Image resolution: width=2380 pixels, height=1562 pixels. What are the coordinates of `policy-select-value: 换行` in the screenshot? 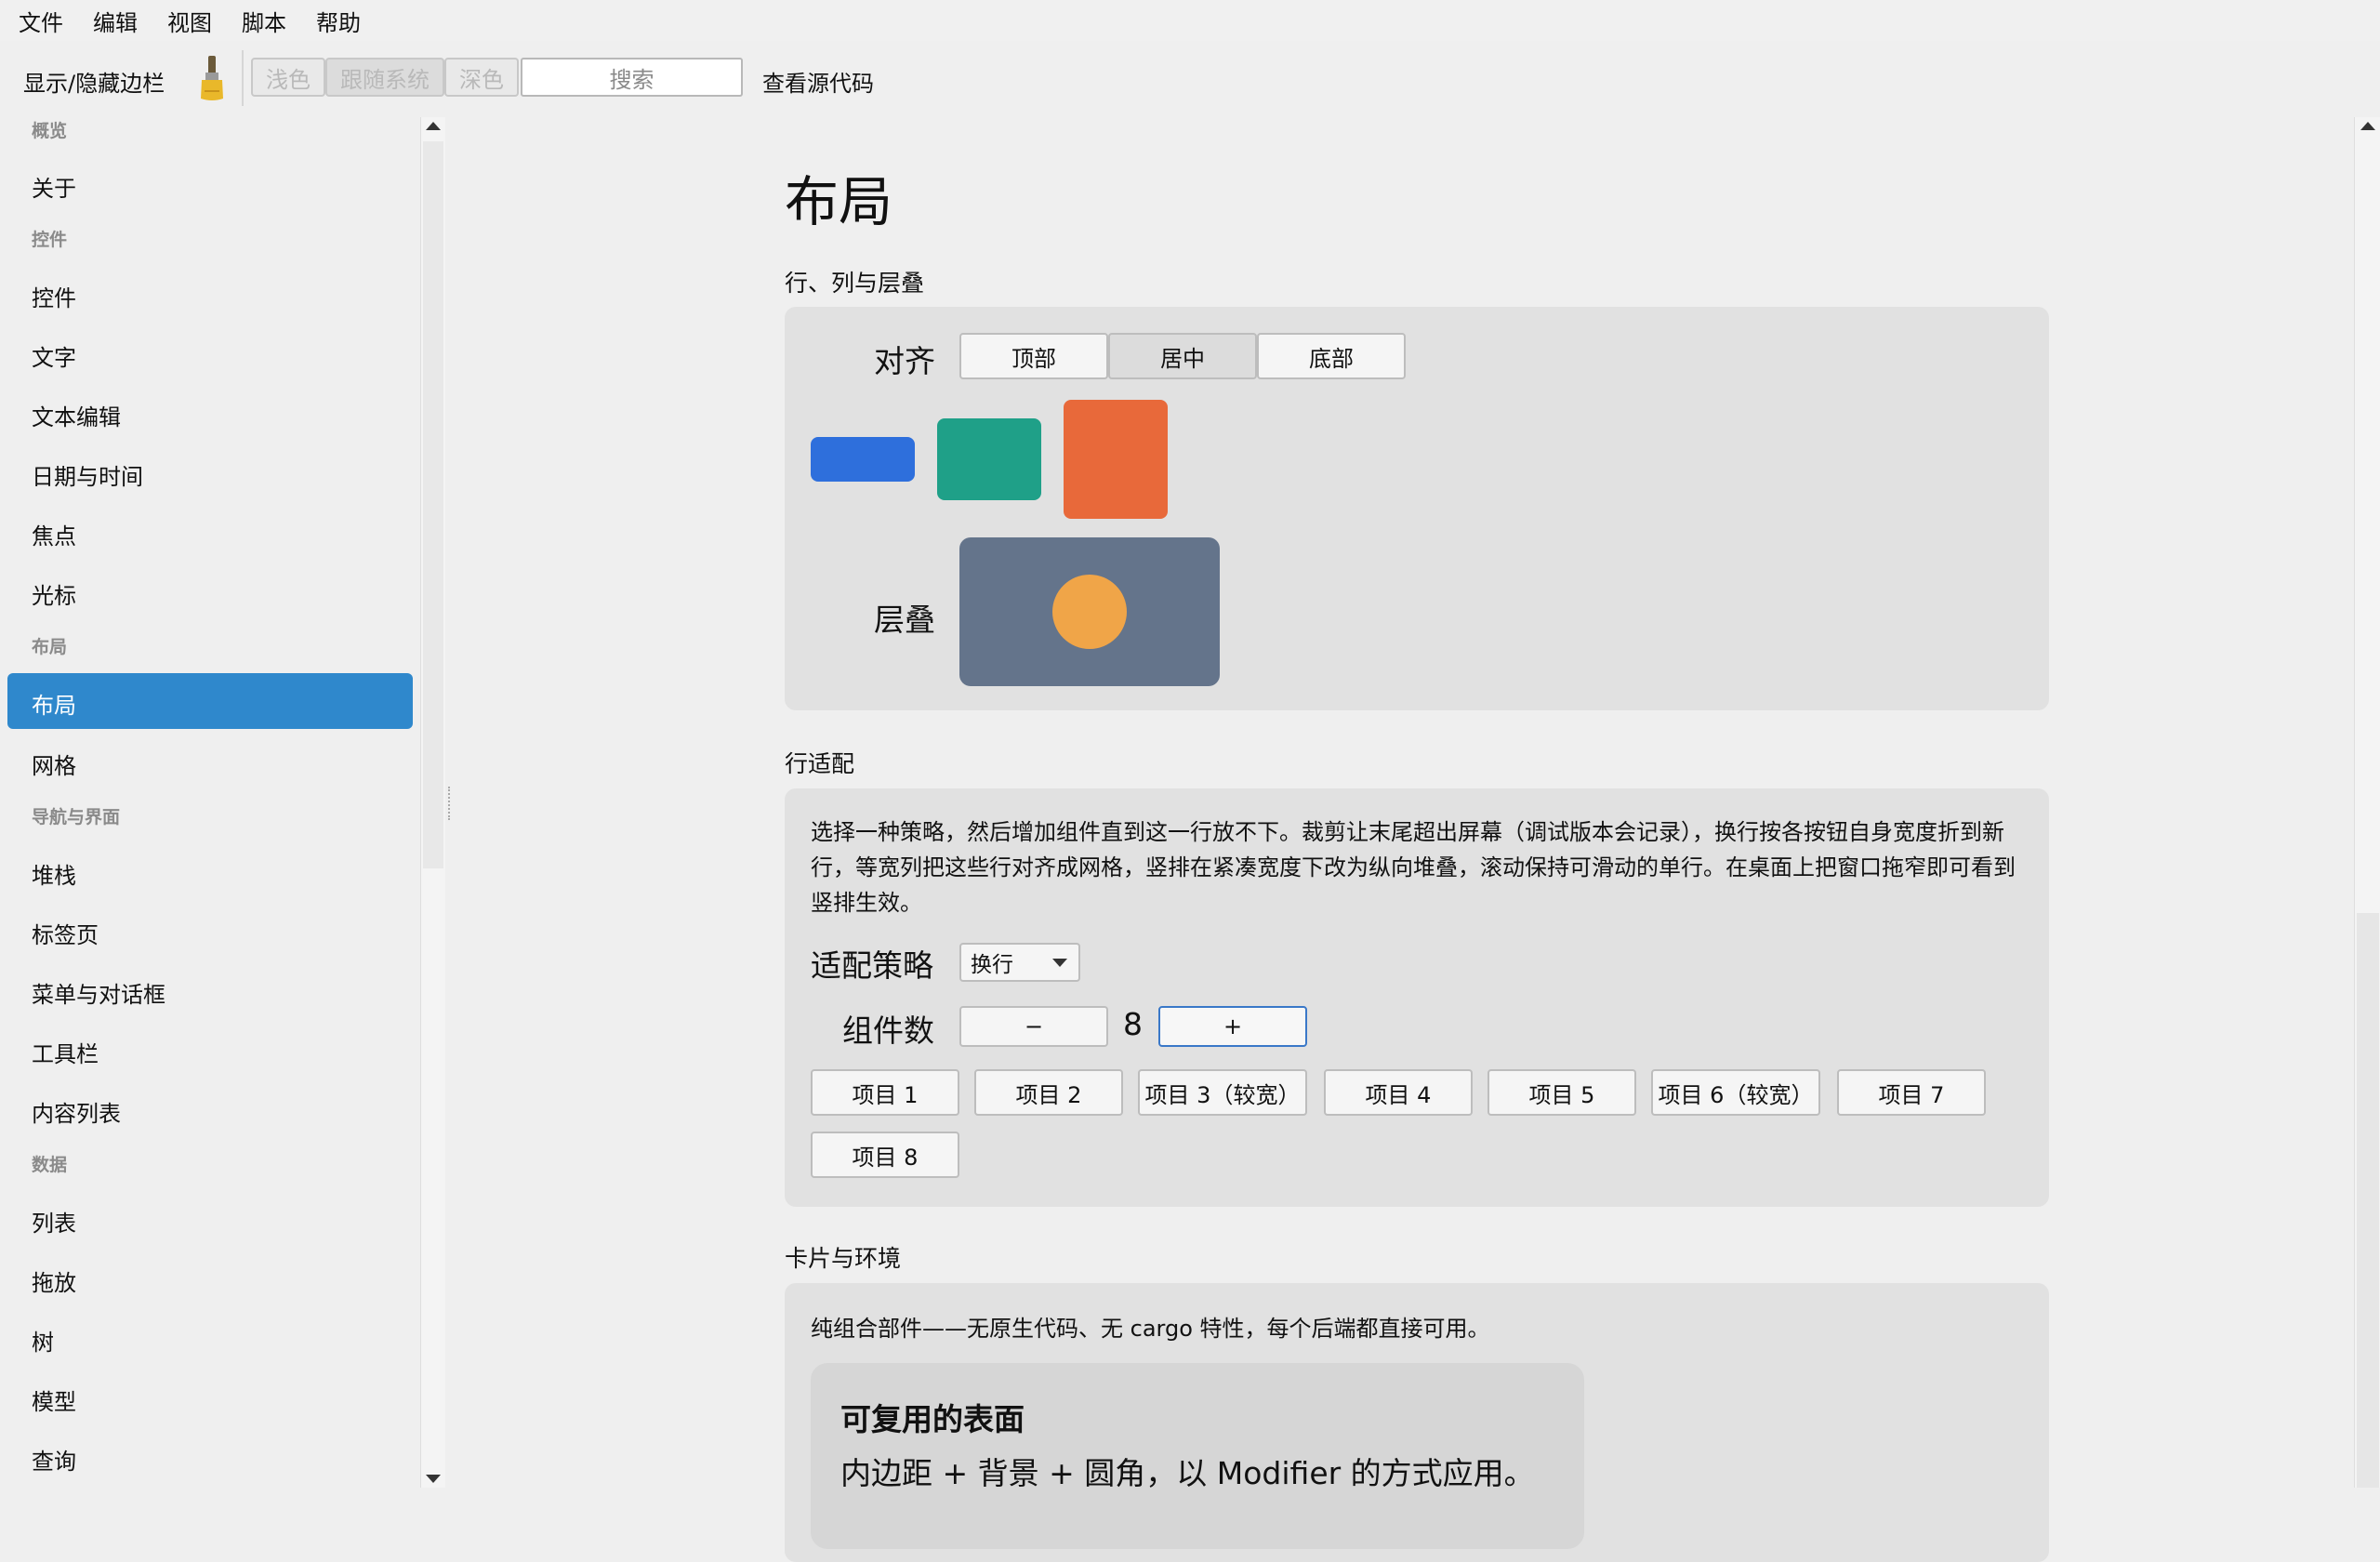 It's located at (992, 965).